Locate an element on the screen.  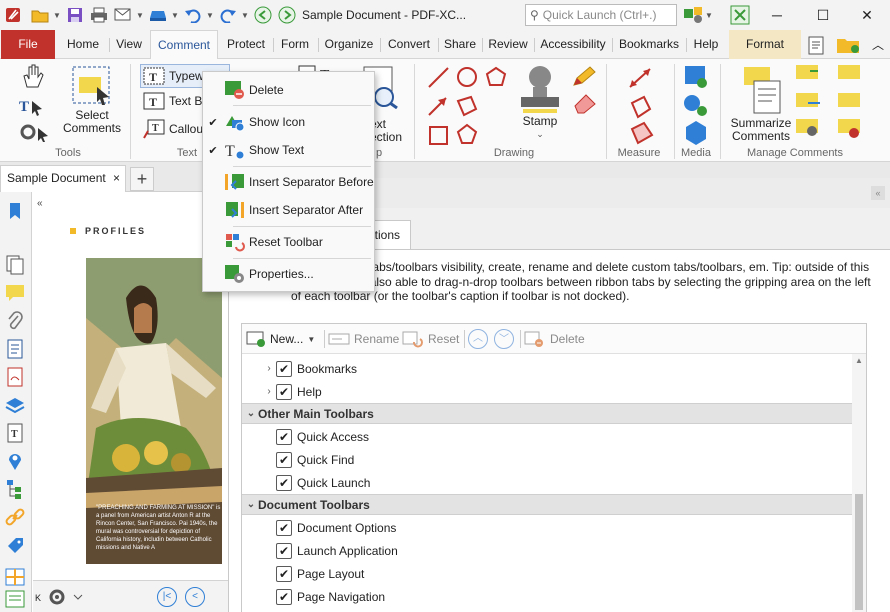
menu-item-show-icon: ✔ Show Icon is located at coordinates (288, 122).